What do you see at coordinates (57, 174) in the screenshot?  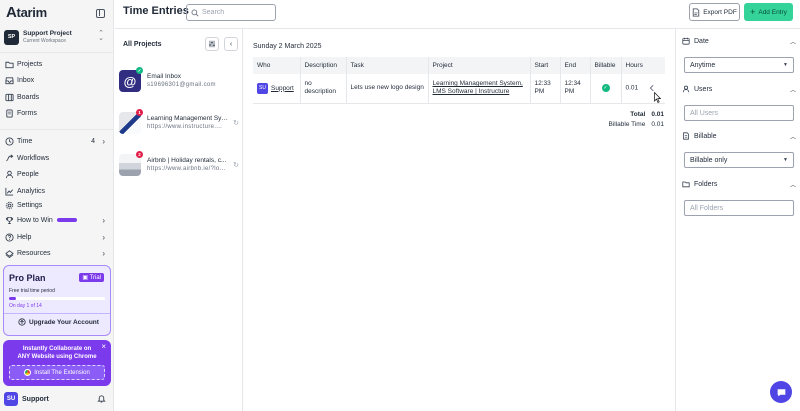 I see `sidebar-item-people: People` at bounding box center [57, 174].